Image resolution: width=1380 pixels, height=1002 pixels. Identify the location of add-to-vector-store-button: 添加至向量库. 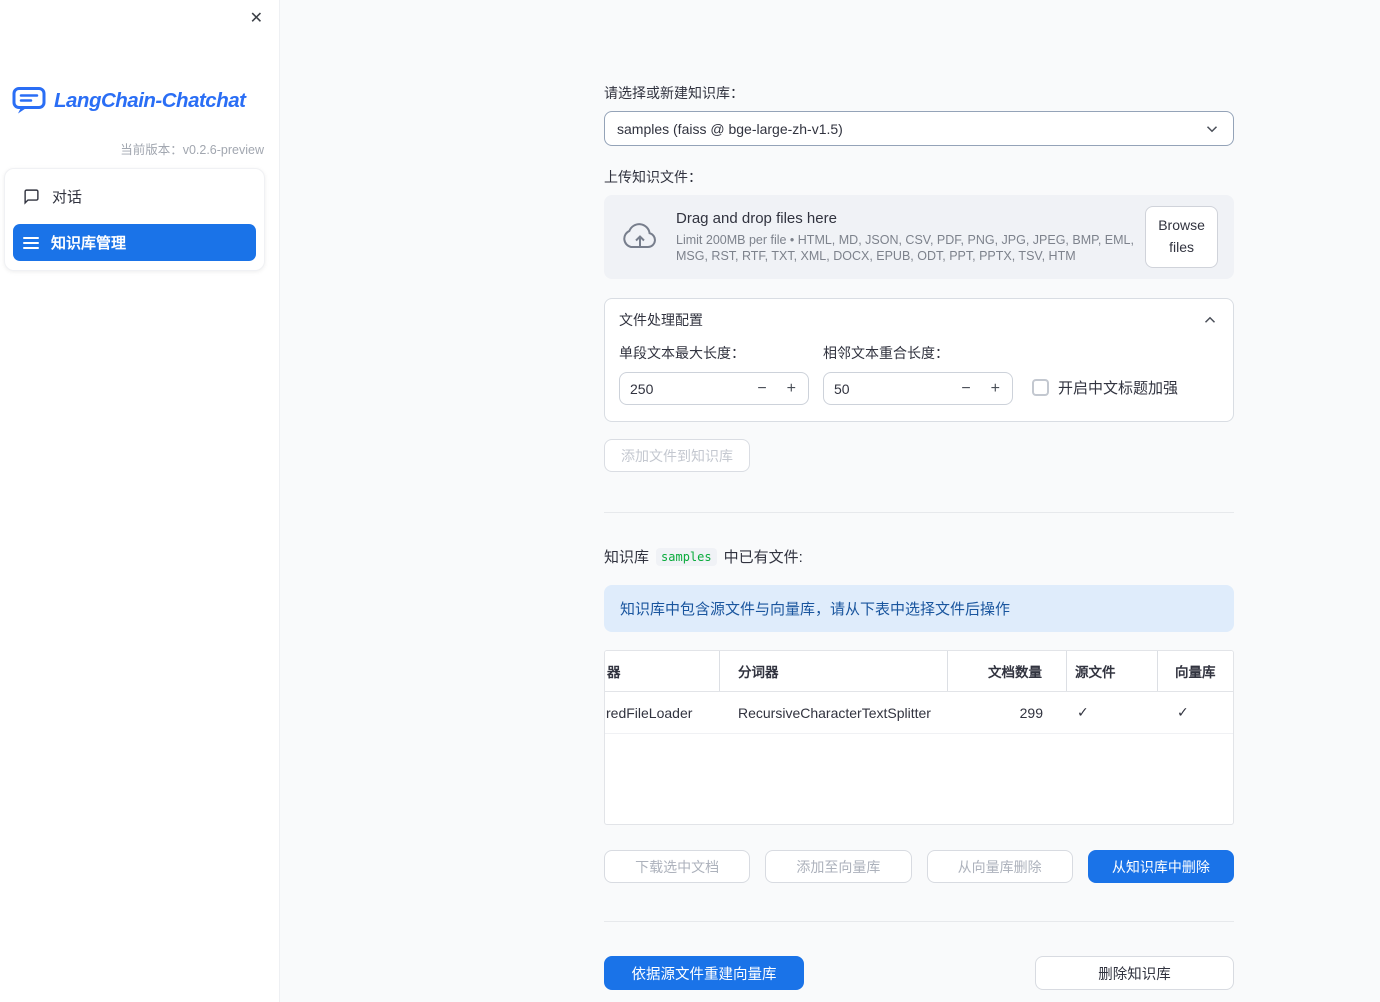
(838, 866).